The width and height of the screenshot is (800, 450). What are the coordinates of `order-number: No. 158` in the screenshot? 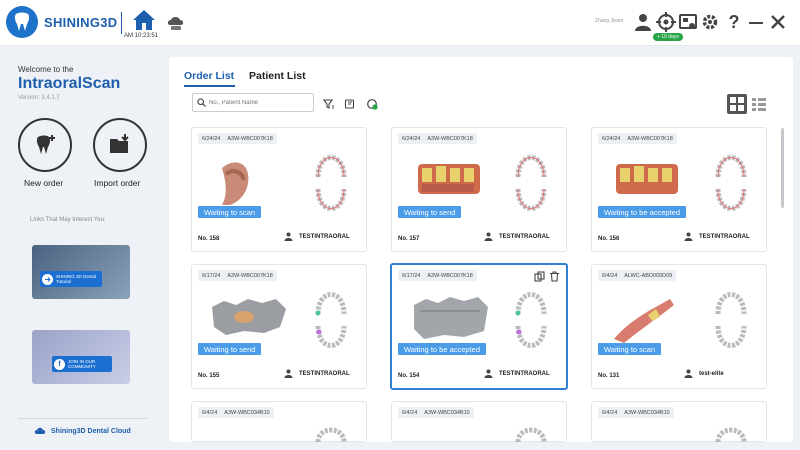 It's located at (209, 239).